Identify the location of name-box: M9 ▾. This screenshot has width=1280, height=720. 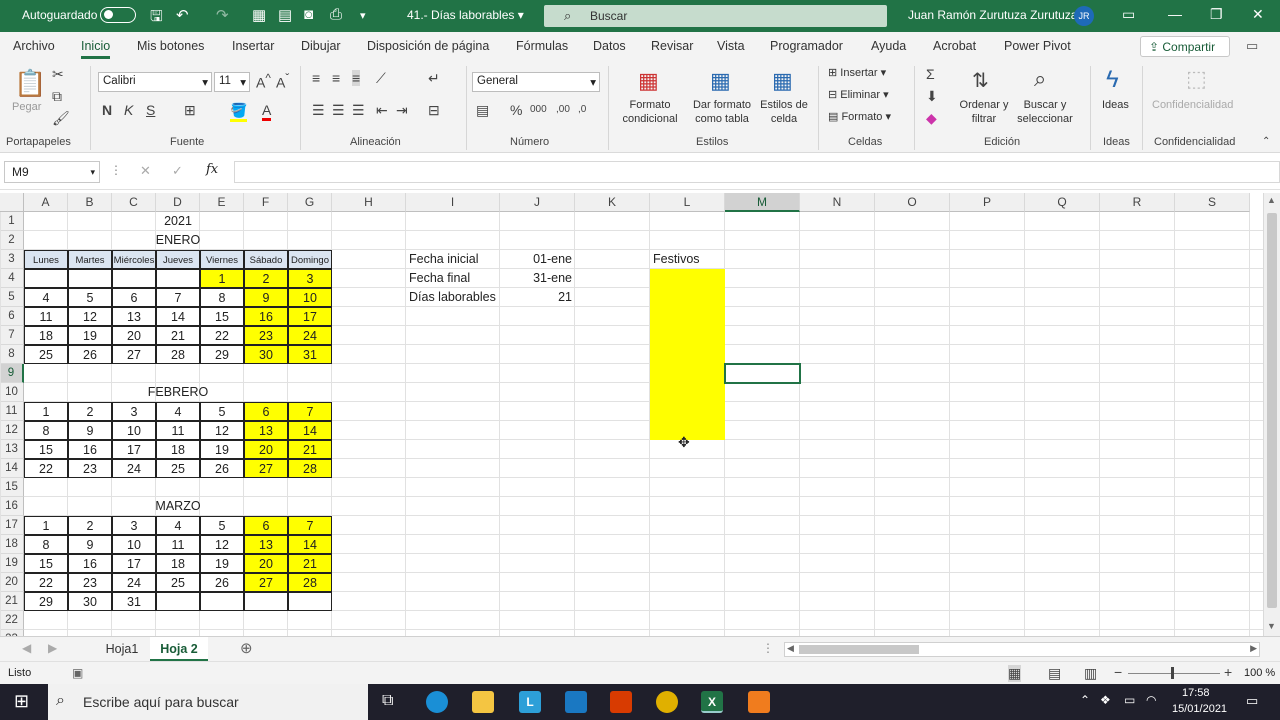
(52, 172).